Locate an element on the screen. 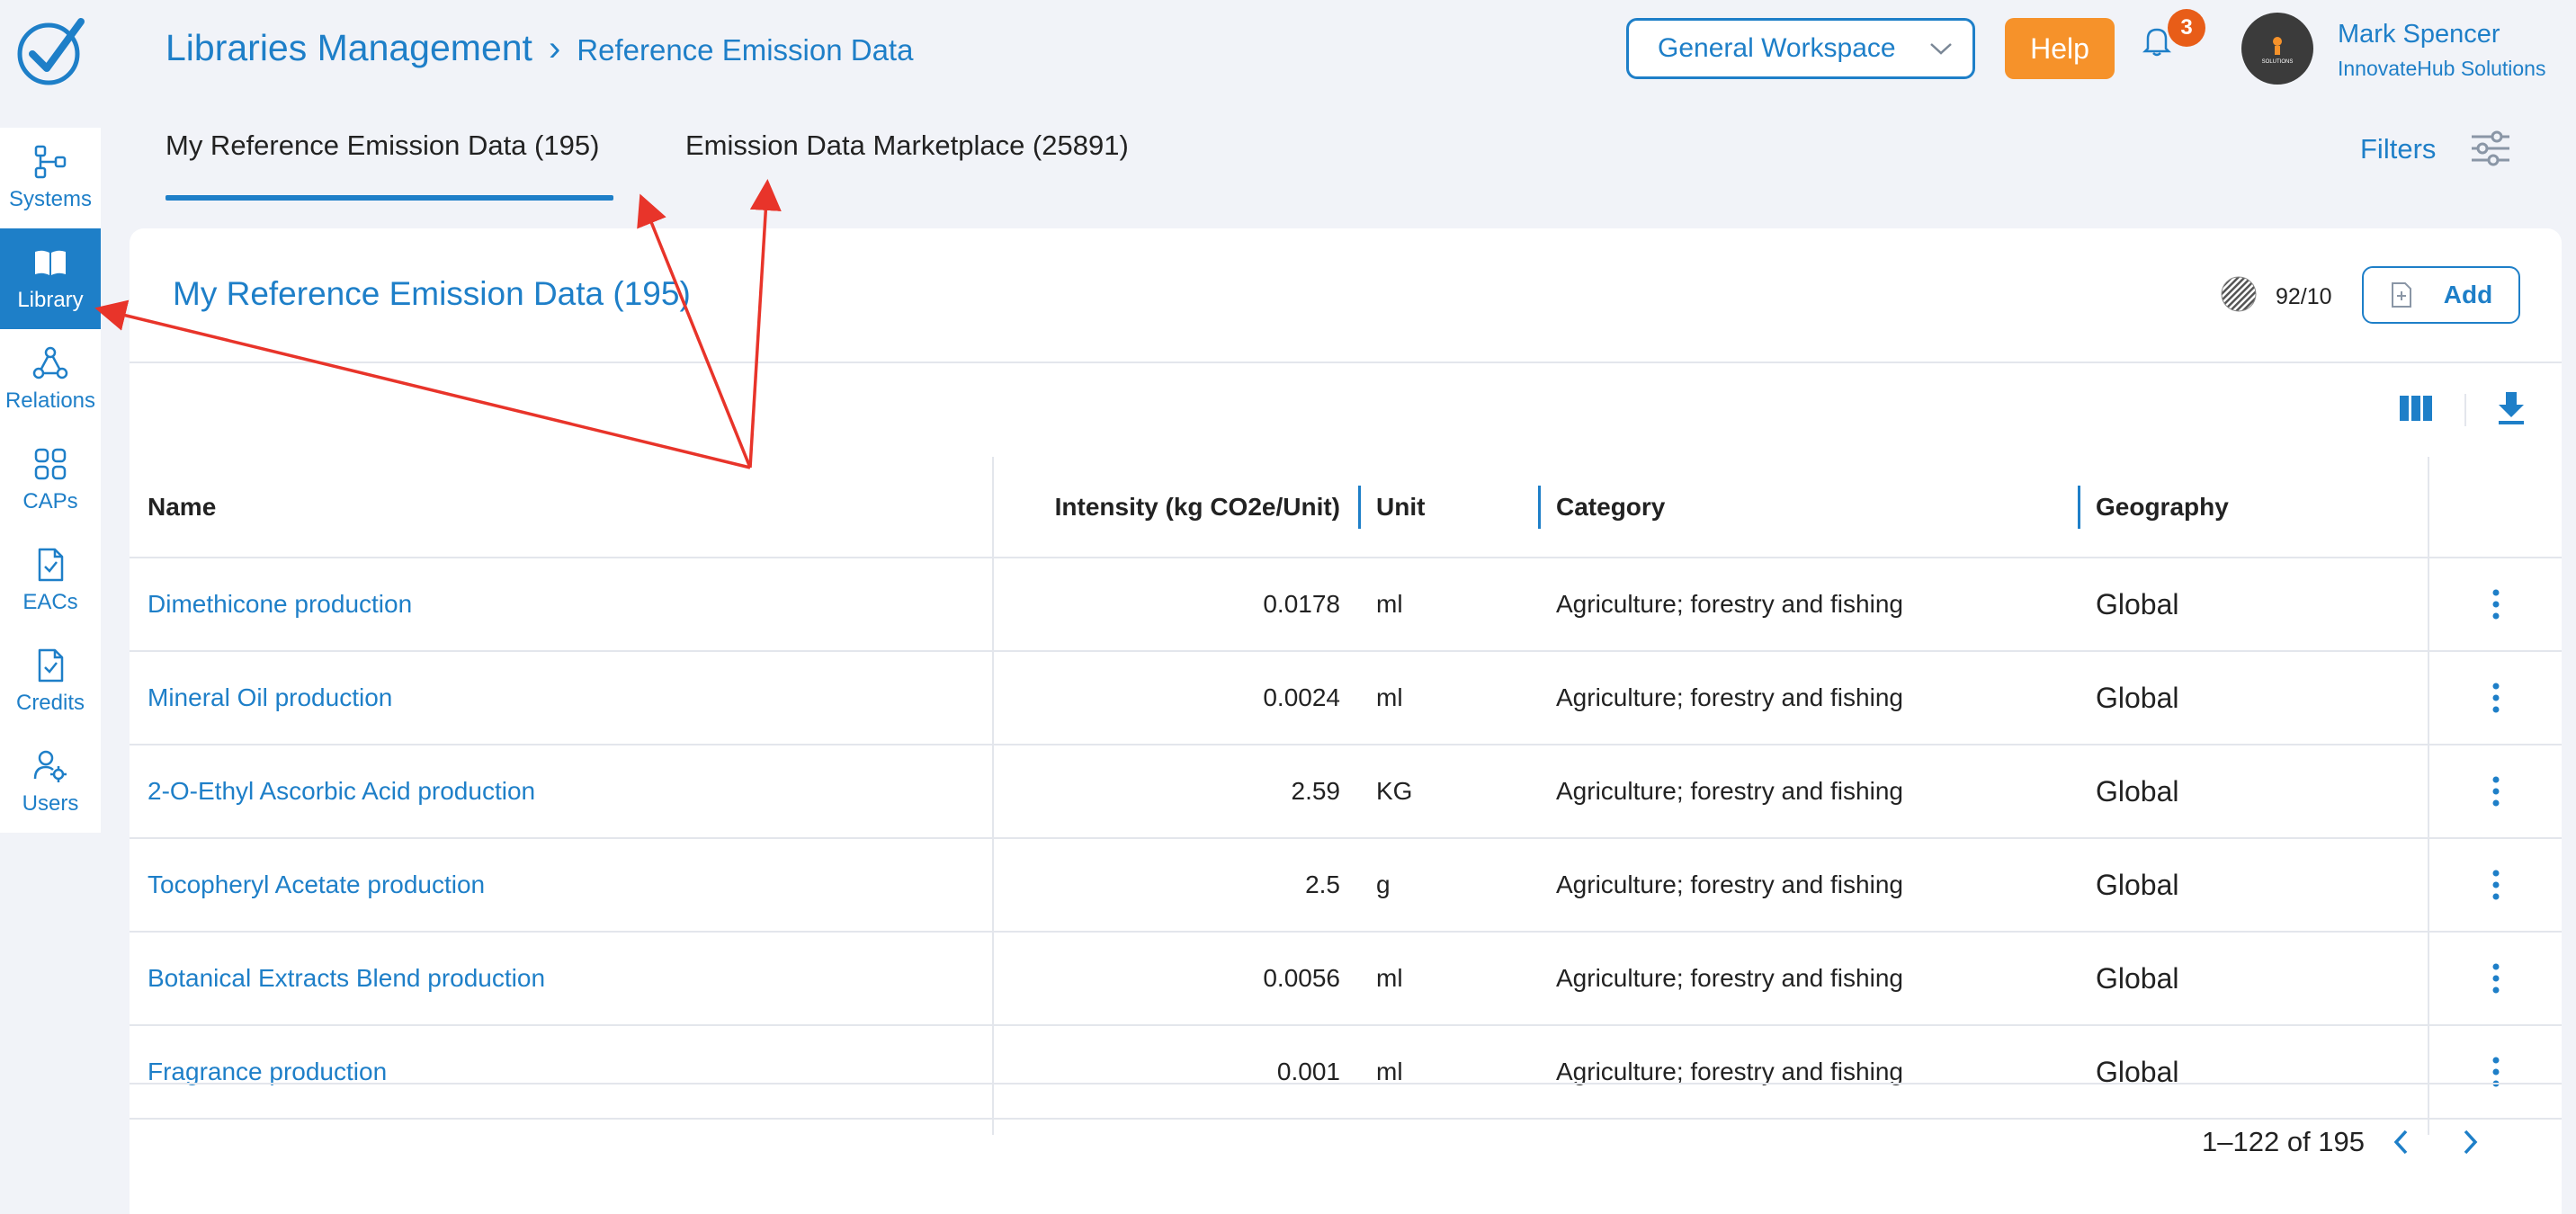  sidebar-item-label: Users is located at coordinates (50, 804).